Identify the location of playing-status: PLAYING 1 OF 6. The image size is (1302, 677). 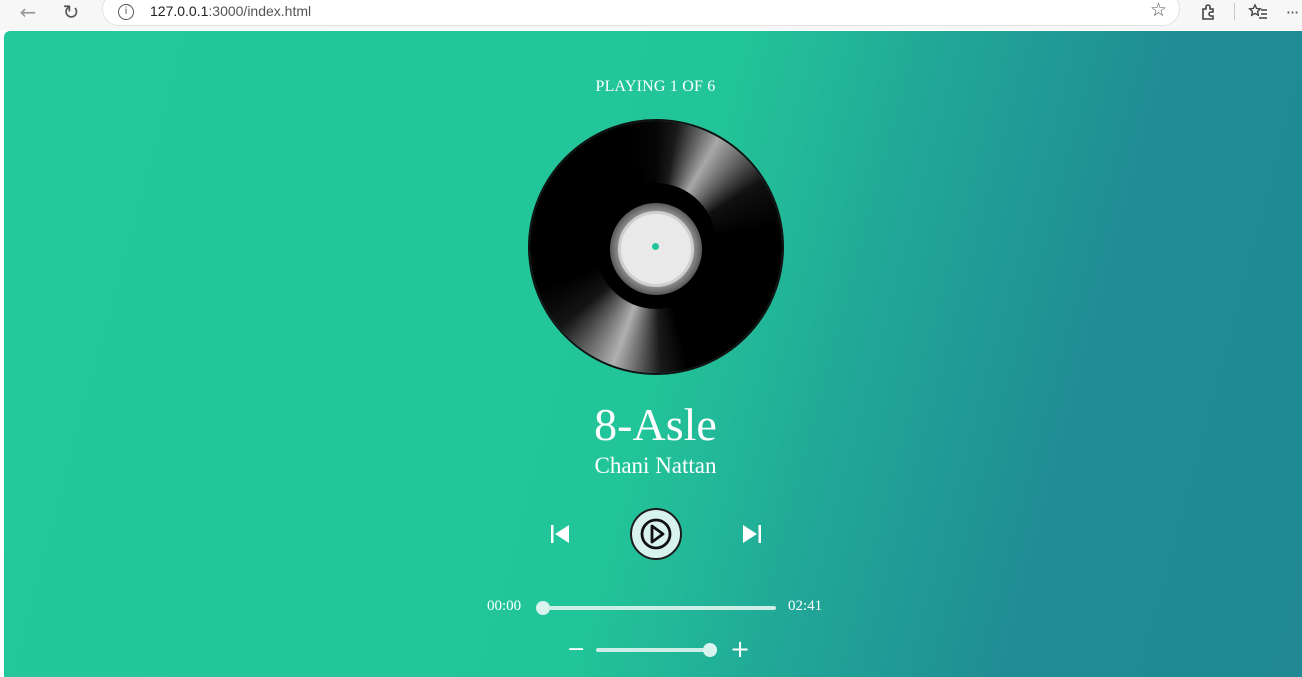
(655, 86).